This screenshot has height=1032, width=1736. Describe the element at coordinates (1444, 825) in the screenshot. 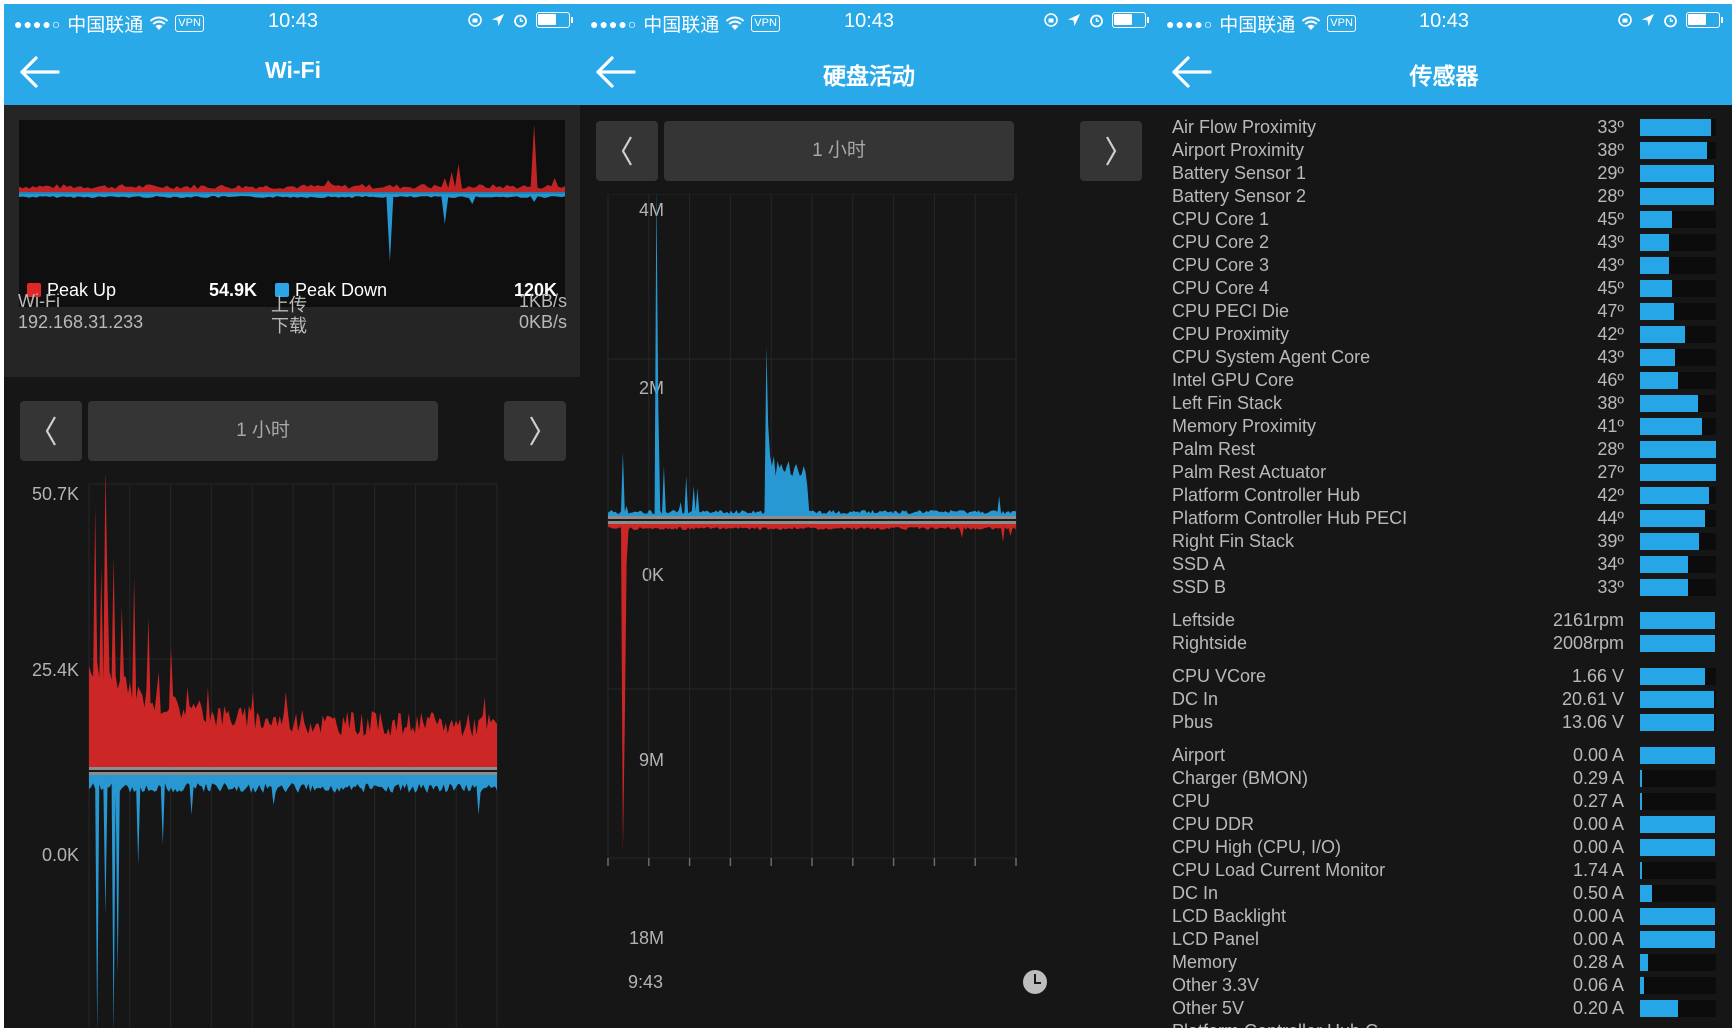

I see `sensor-row: CPU DDR 0.00 A` at that location.